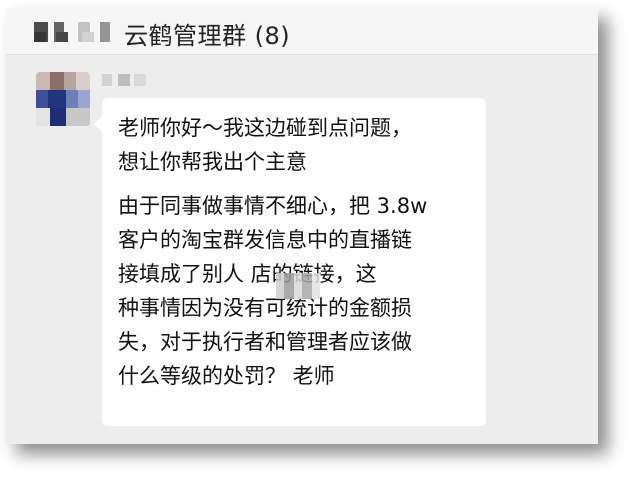 This screenshot has width=640, height=483. Describe the element at coordinates (265, 128) in the screenshot. I see `message-line: 老师你好～我这边碰到点问题，` at that location.